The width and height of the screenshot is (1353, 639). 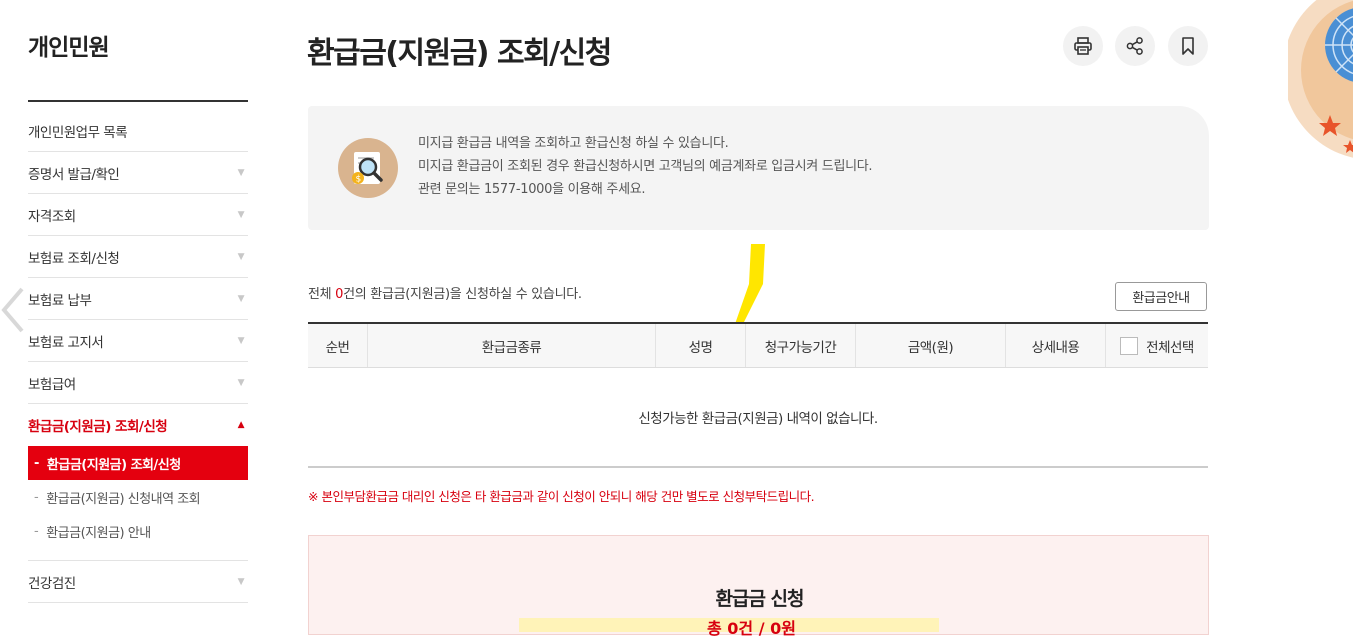 What do you see at coordinates (98, 427) in the screenshot?
I see `sidebar-item-label: 환급금(지원금) 조회/신청` at bounding box center [98, 427].